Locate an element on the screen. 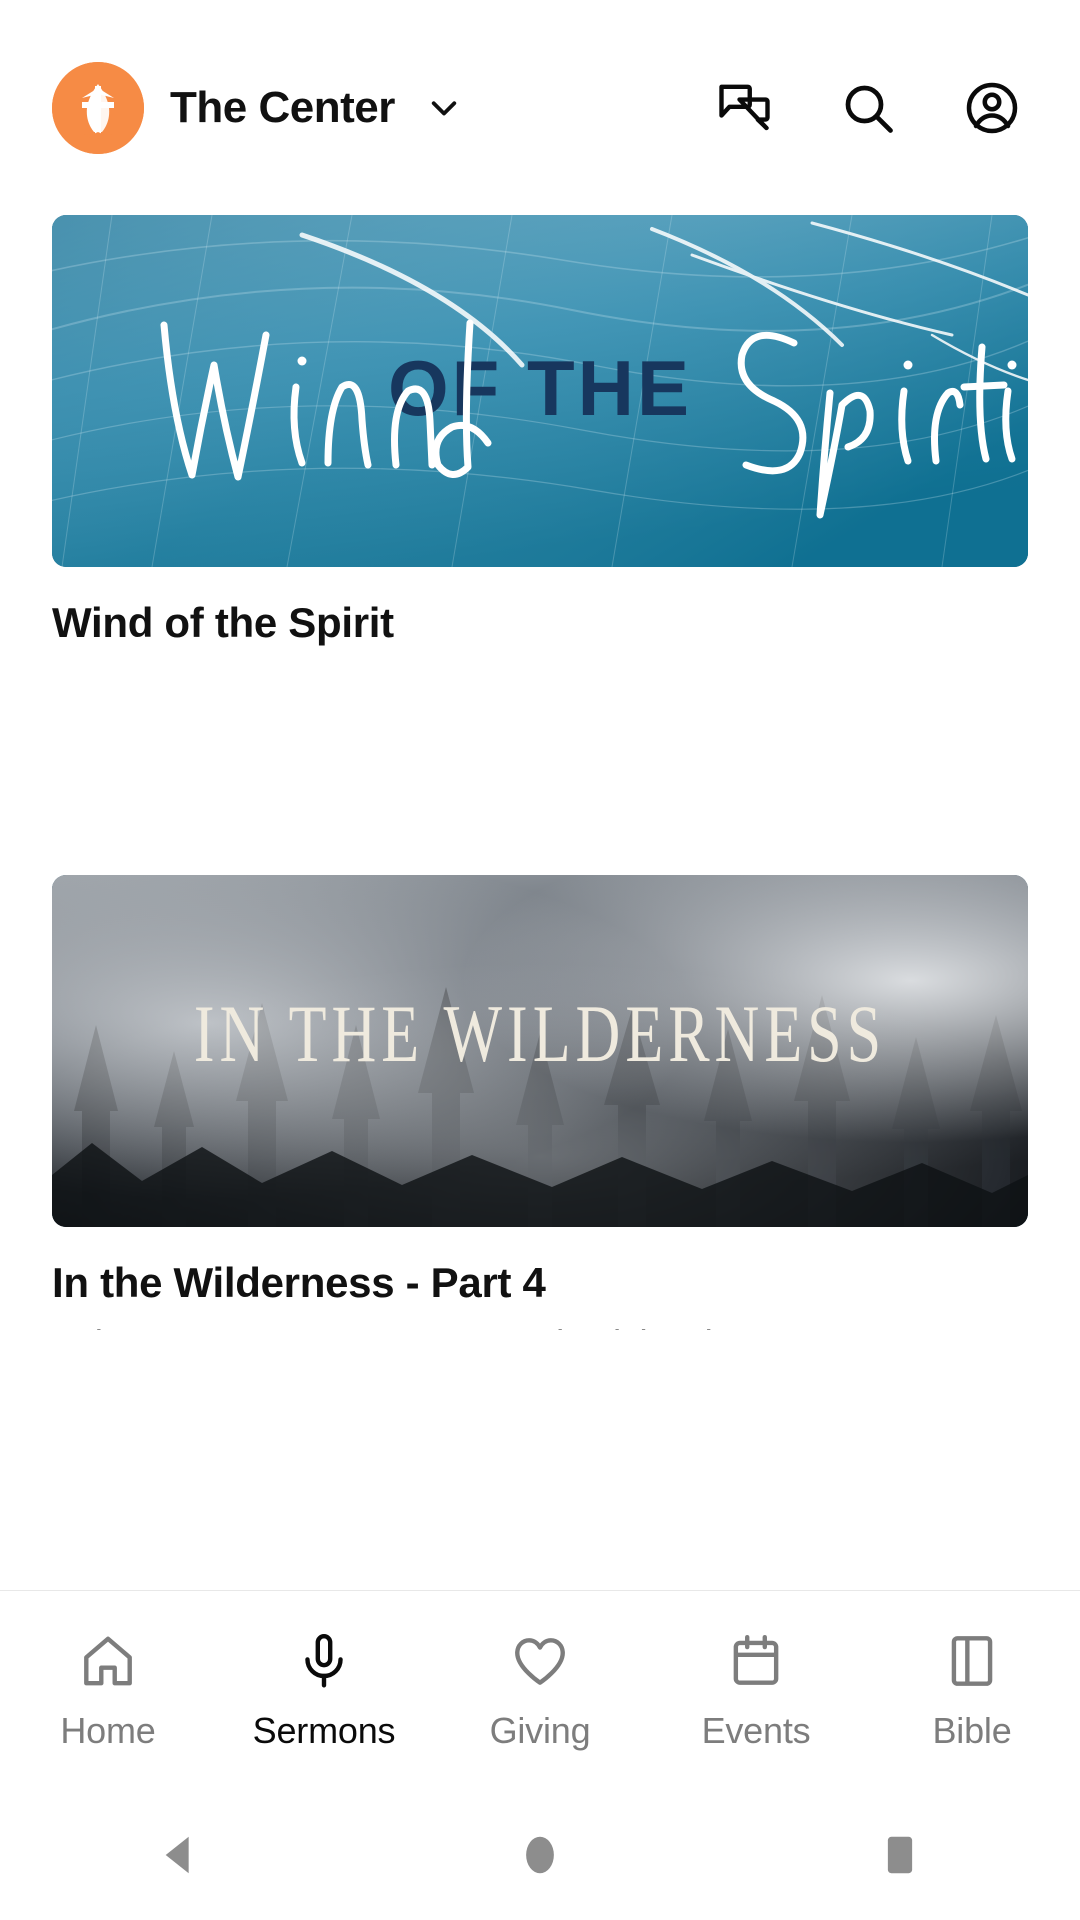 The height and width of the screenshot is (1920, 1080). home-icon is located at coordinates (108, 1660).